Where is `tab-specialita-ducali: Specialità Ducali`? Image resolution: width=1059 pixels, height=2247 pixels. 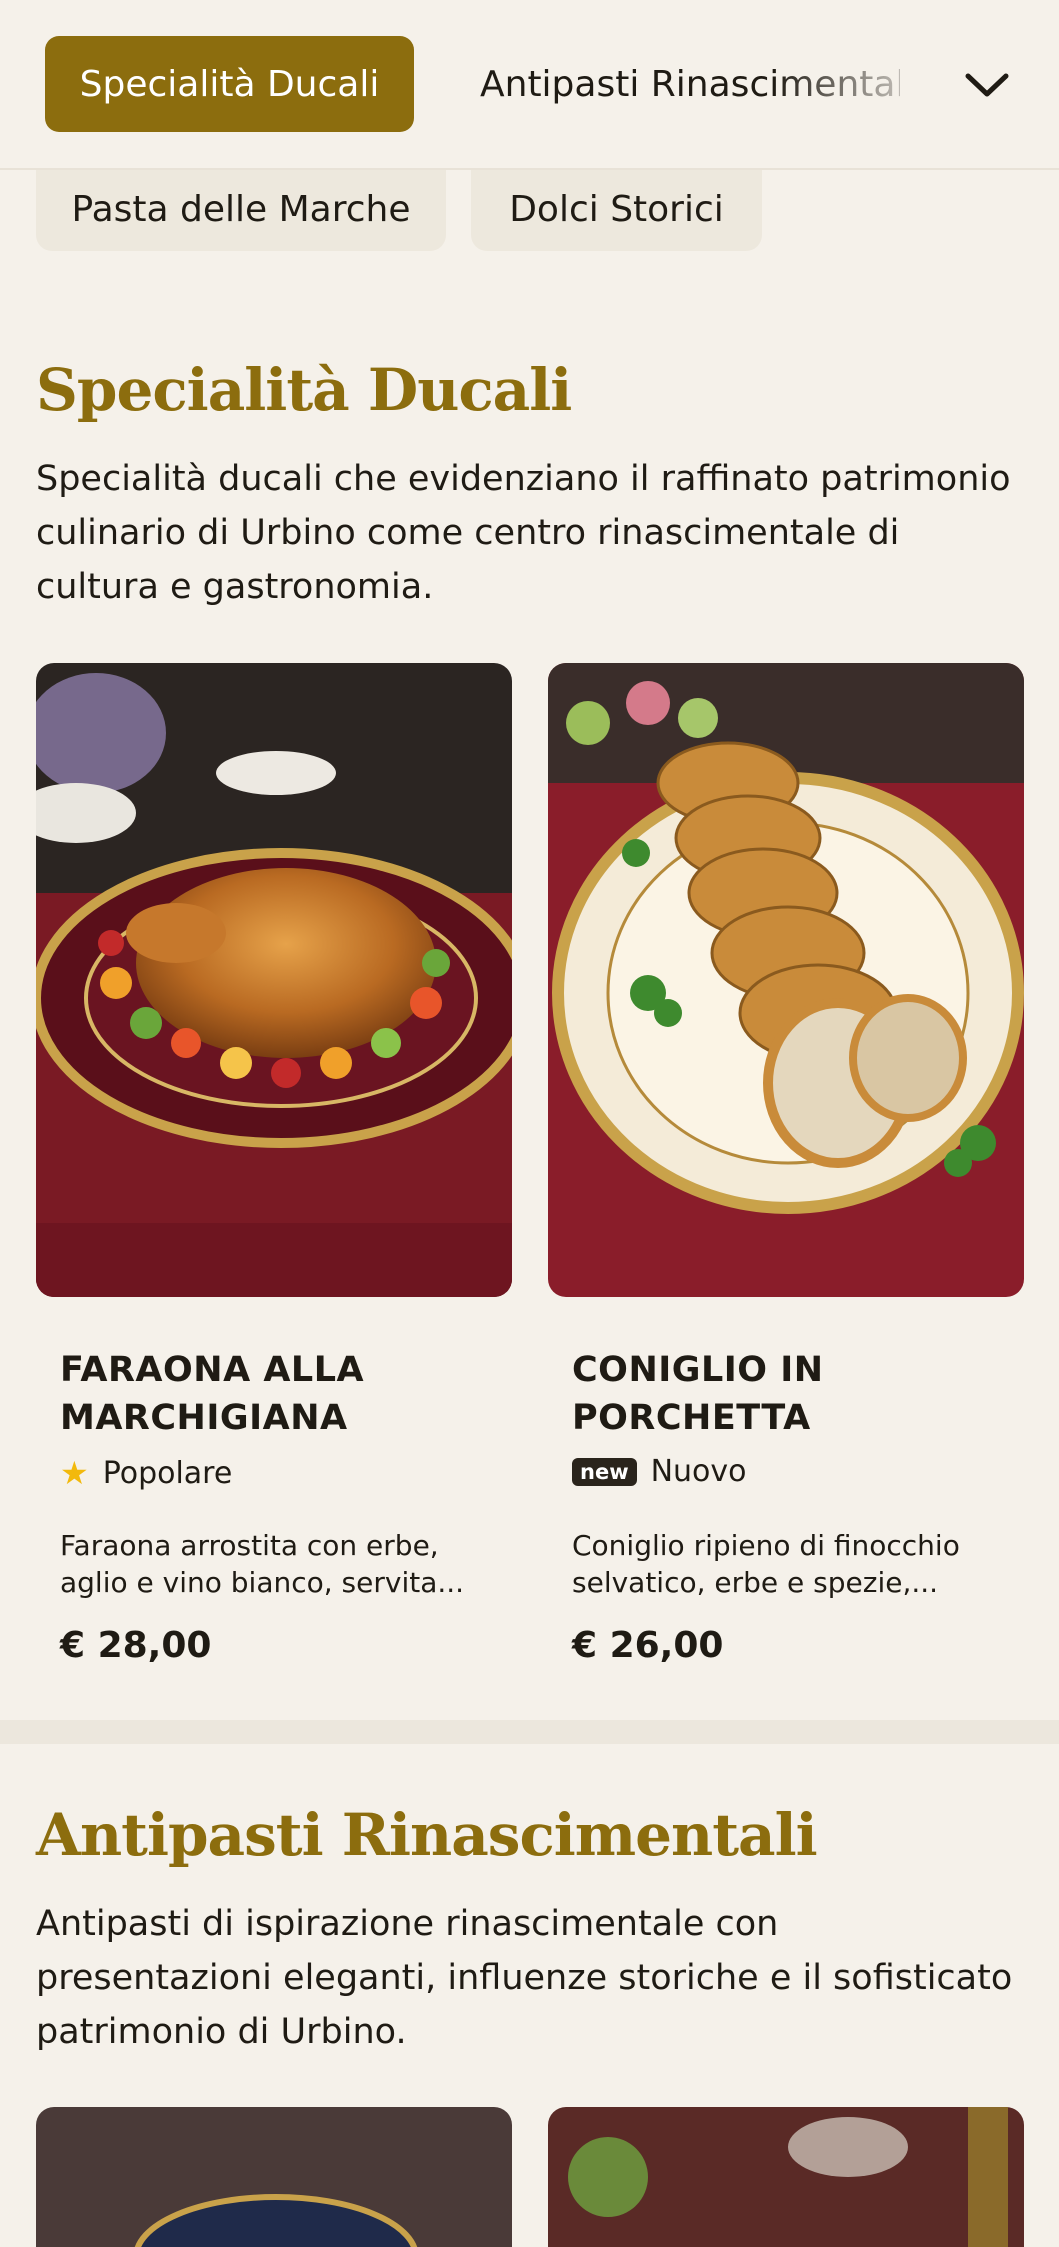 tab-specialita-ducali: Specialità Ducali is located at coordinates (229, 84).